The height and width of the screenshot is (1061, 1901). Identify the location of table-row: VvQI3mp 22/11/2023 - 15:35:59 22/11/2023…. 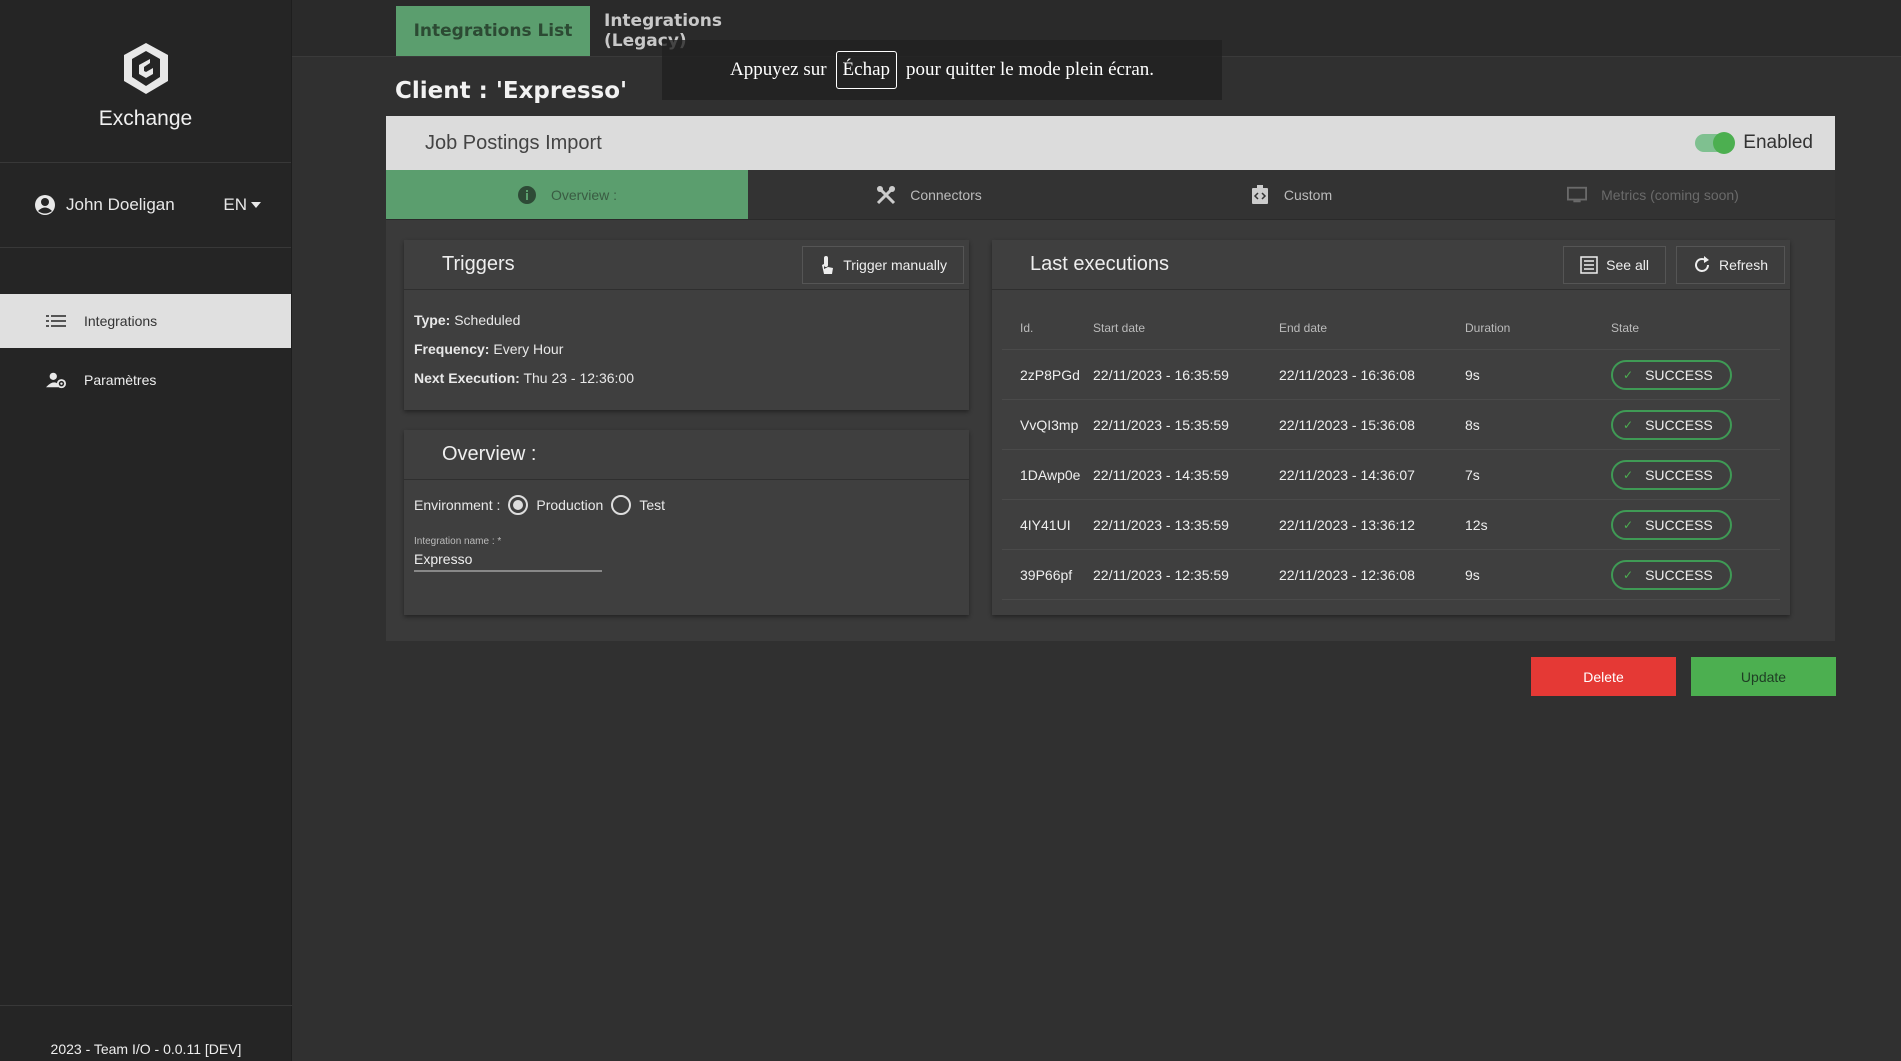
(1391, 425).